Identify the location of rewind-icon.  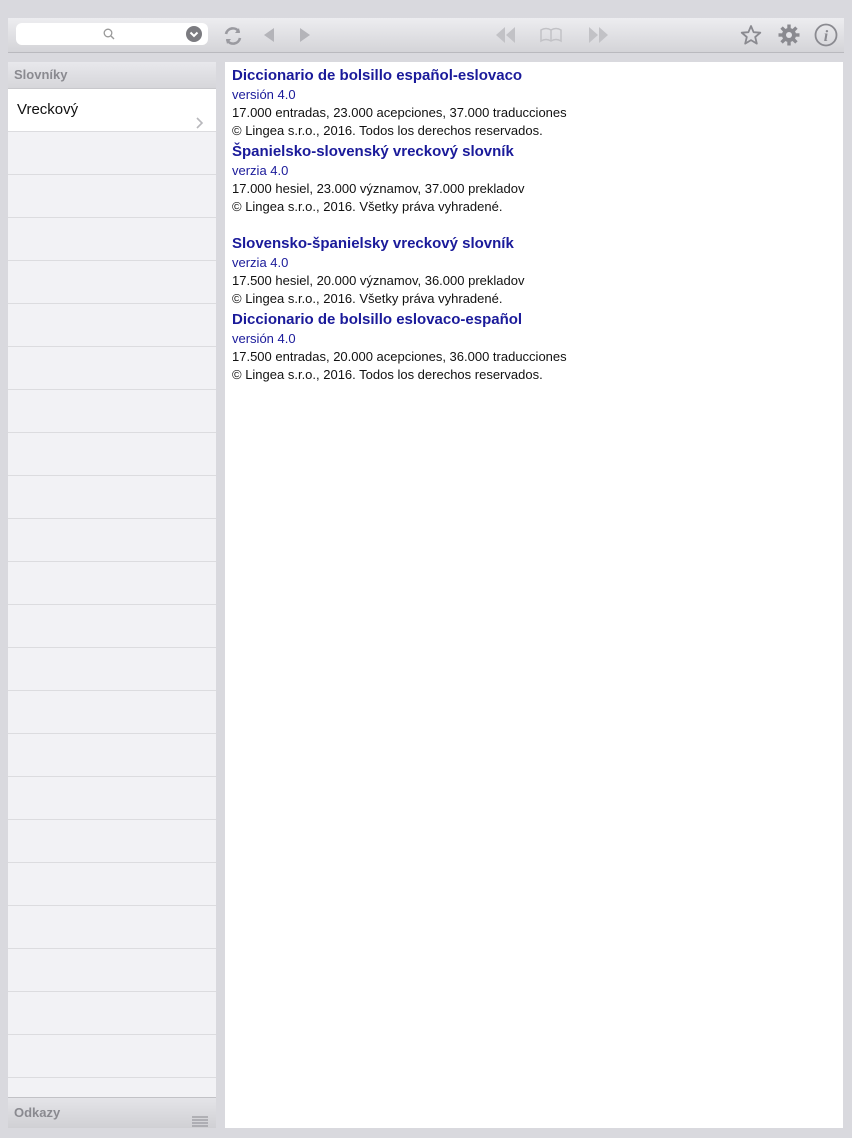
(505, 37).